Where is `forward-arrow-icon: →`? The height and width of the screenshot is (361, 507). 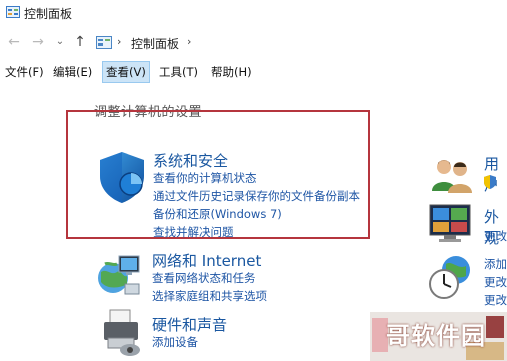 forward-arrow-icon: → is located at coordinates (38, 42).